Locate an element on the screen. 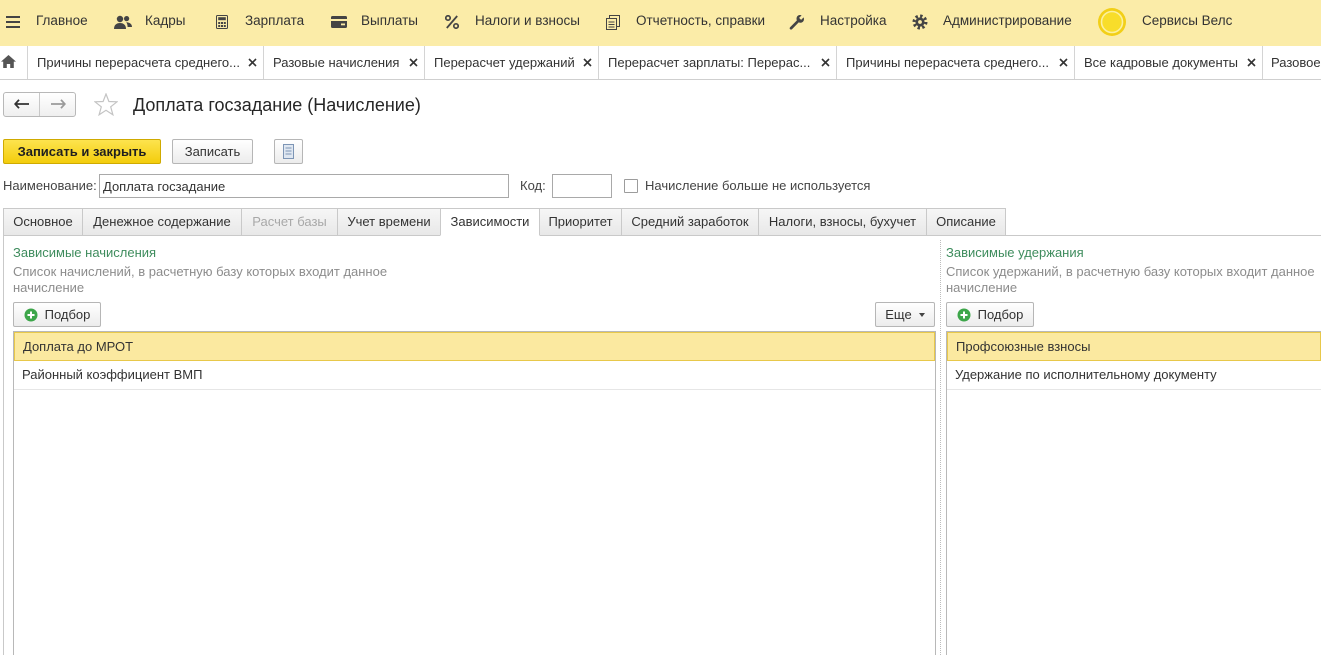  menu-item-admin: Администрирование is located at coordinates (992, 22).